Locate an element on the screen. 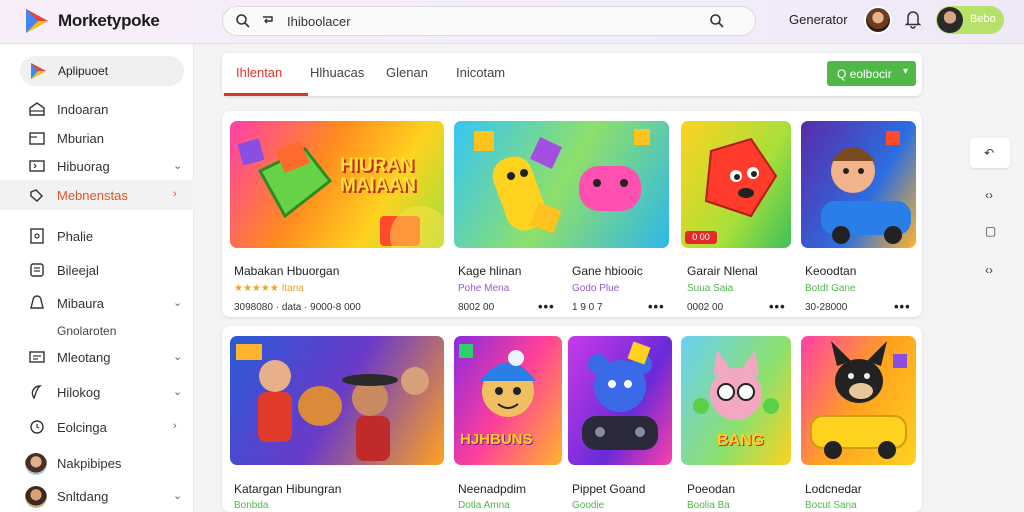  game-title: Mabakan Hbuorgan is located at coordinates (286, 271).